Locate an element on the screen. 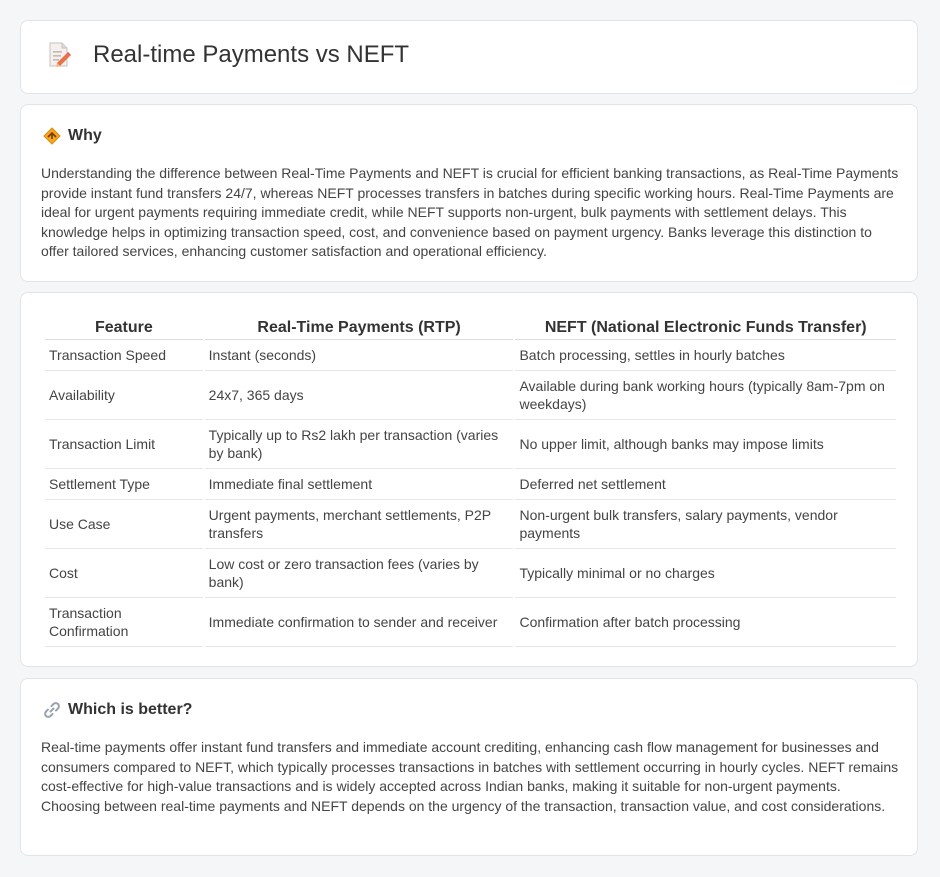 The width and height of the screenshot is (940, 877). diamond-arrow-icon is located at coordinates (52, 136).